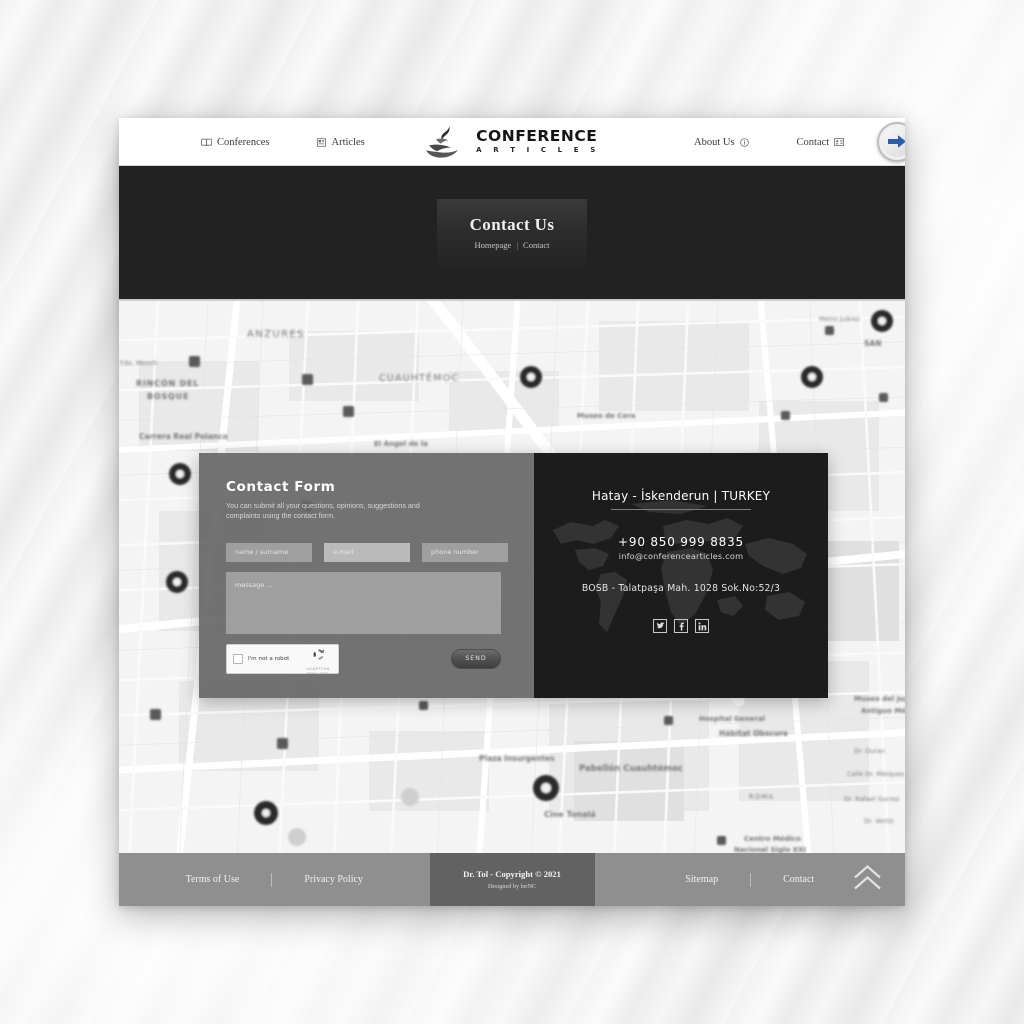 The image size is (1024, 1024). I want to click on logo-wordmark: CONFERENCE A R T I C L E S, so click(538, 141).